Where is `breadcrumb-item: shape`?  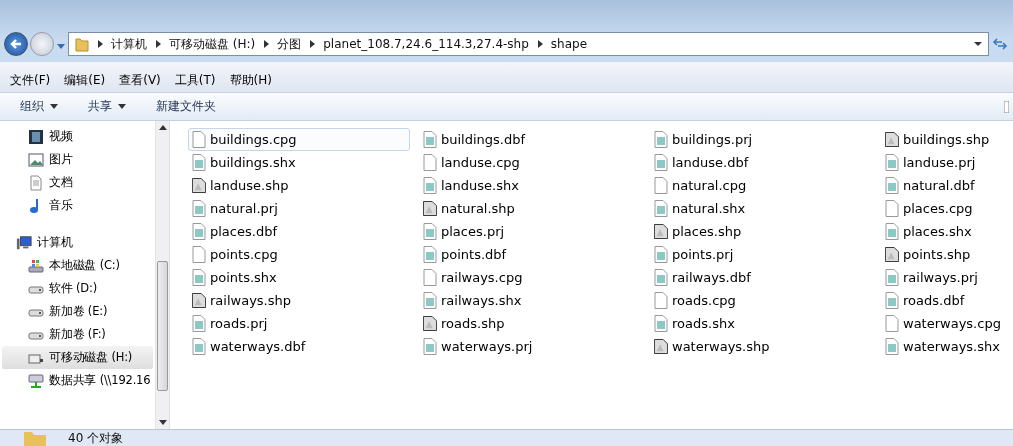 breadcrumb-item: shape is located at coordinates (569, 44).